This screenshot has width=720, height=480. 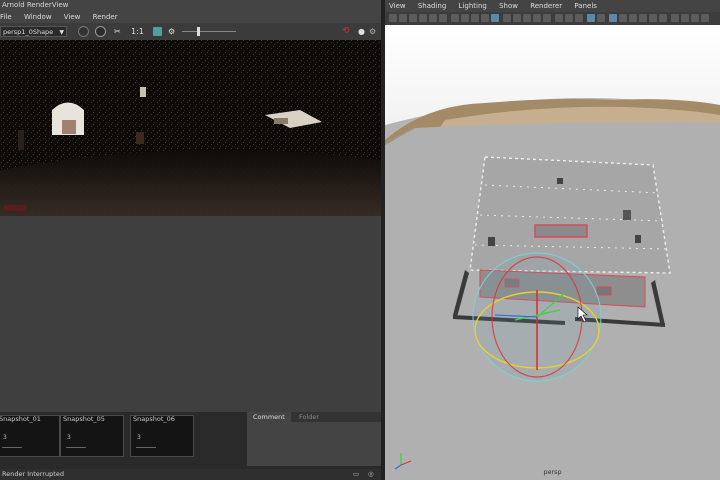 I want to click on snapshot-label: Snapshot_01, so click(x=20, y=419).